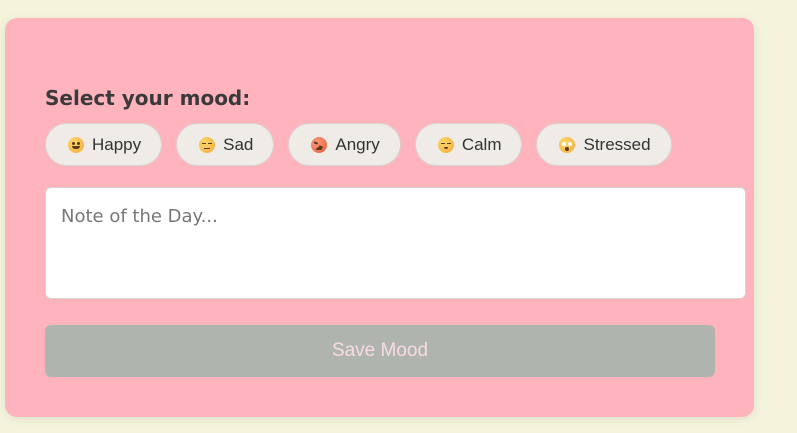  I want to click on sad-emoji-icon, so click(207, 144).